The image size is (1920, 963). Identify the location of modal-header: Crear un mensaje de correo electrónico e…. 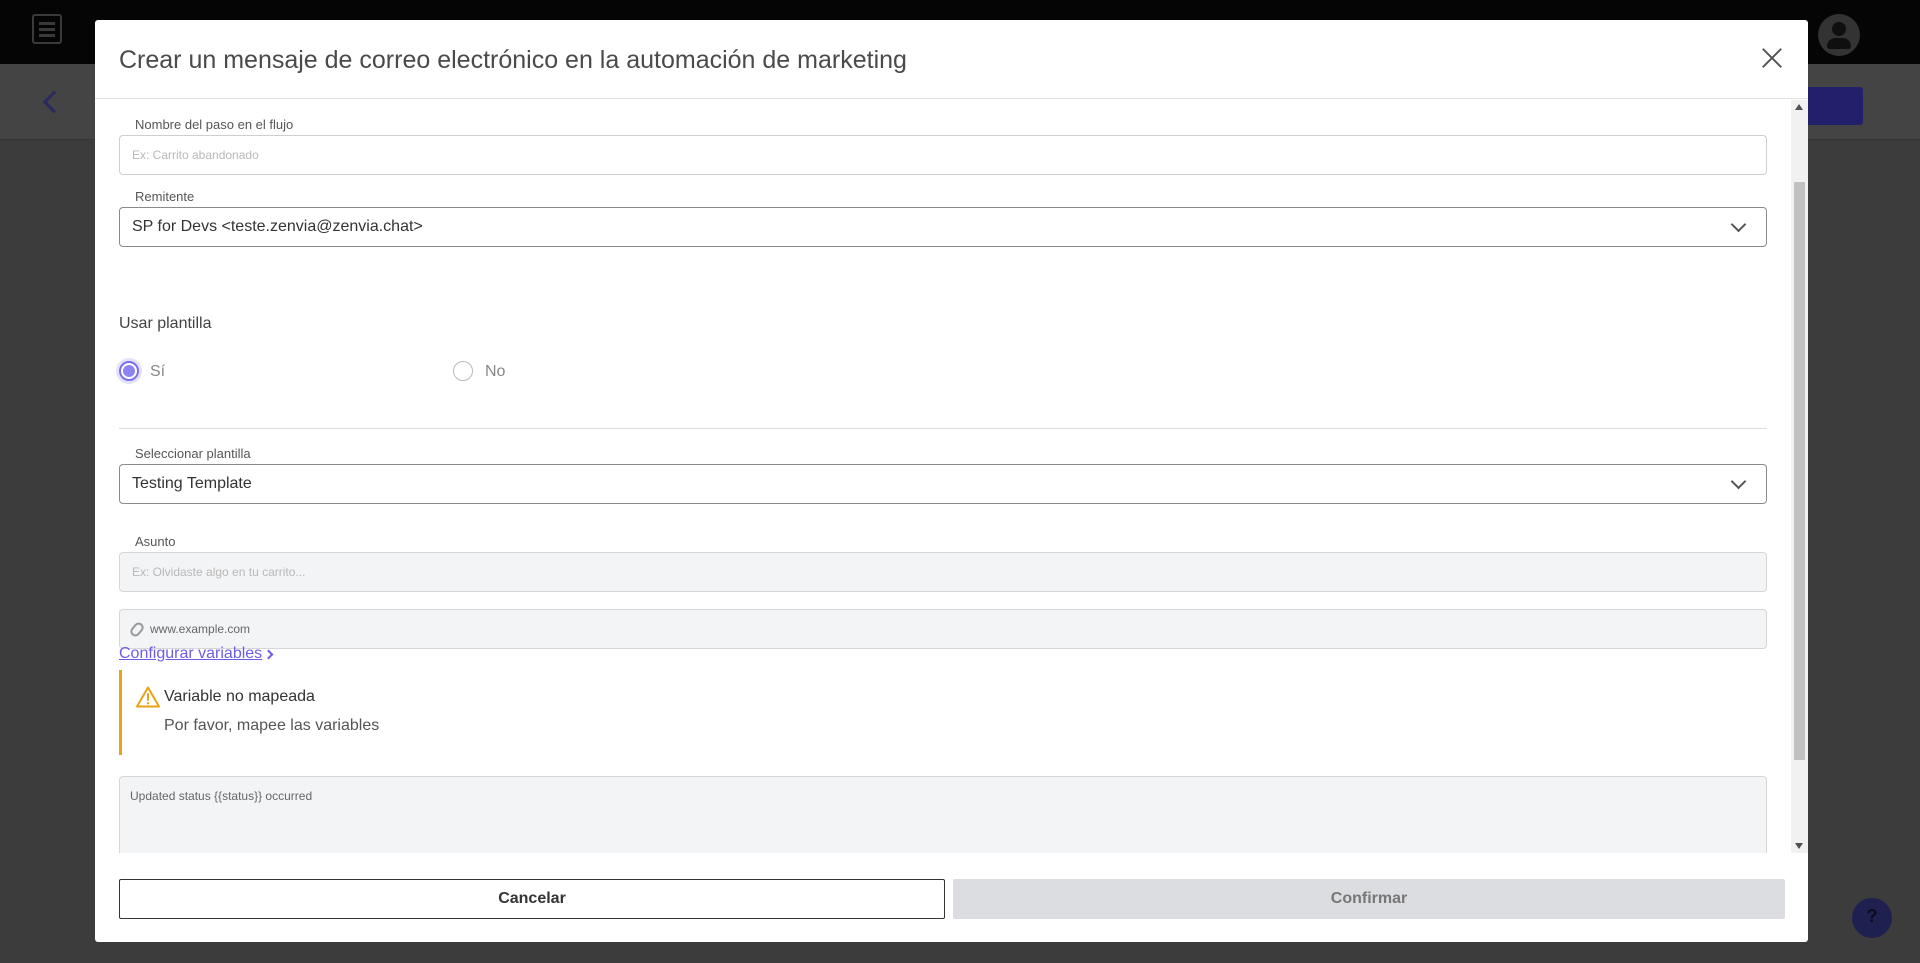
(951, 59).